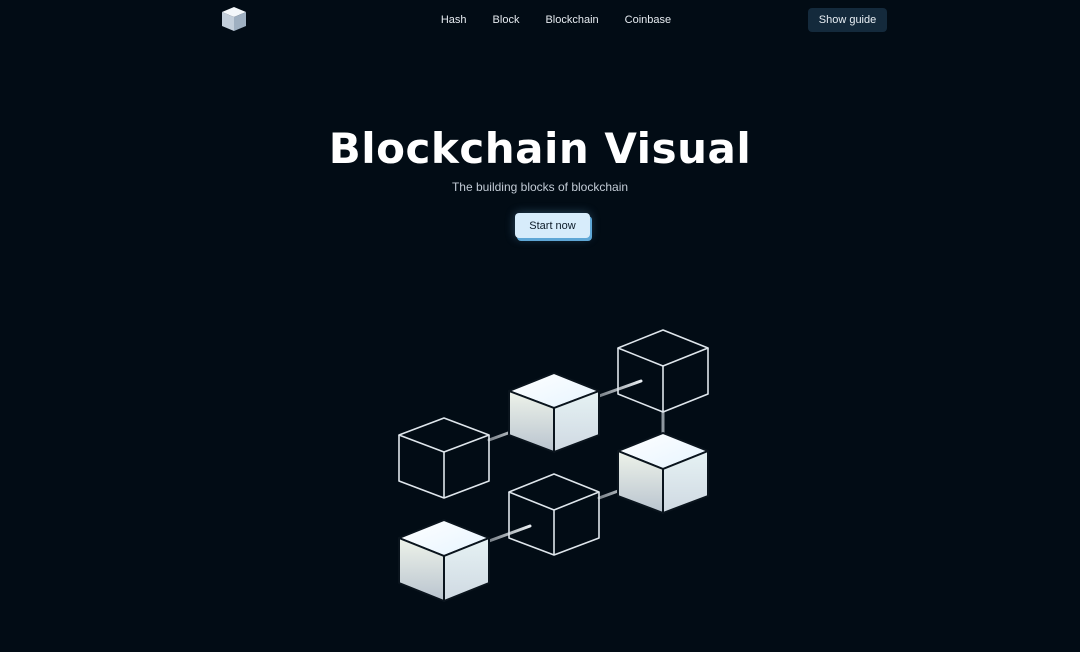 The height and width of the screenshot is (652, 1080). Describe the element at coordinates (663, 473) in the screenshot. I see `cube-filled-right-middle` at that location.